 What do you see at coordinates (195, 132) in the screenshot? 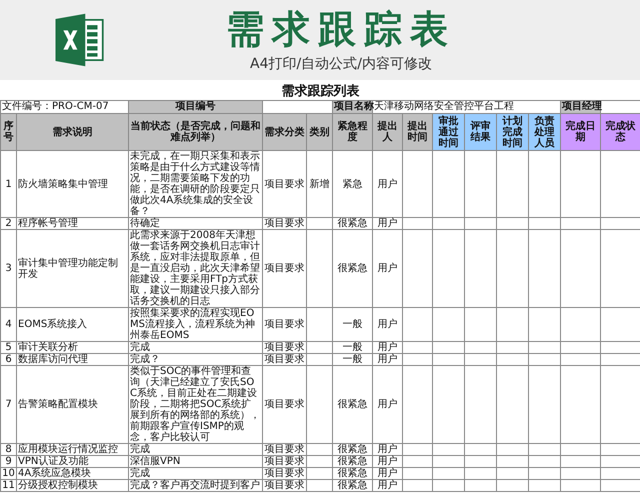
I see `column-header: 当前状态（是否完成，问题和难点列举）` at bounding box center [195, 132].